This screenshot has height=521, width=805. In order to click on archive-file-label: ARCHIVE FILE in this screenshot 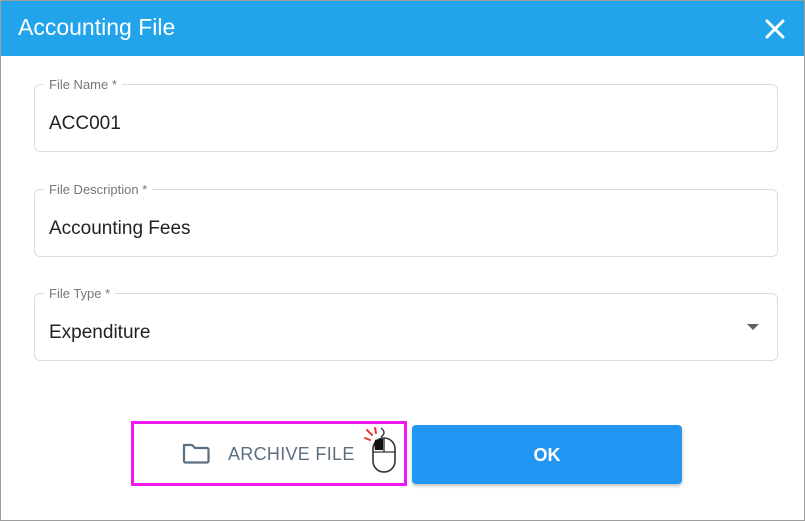, I will do `click(291, 454)`.